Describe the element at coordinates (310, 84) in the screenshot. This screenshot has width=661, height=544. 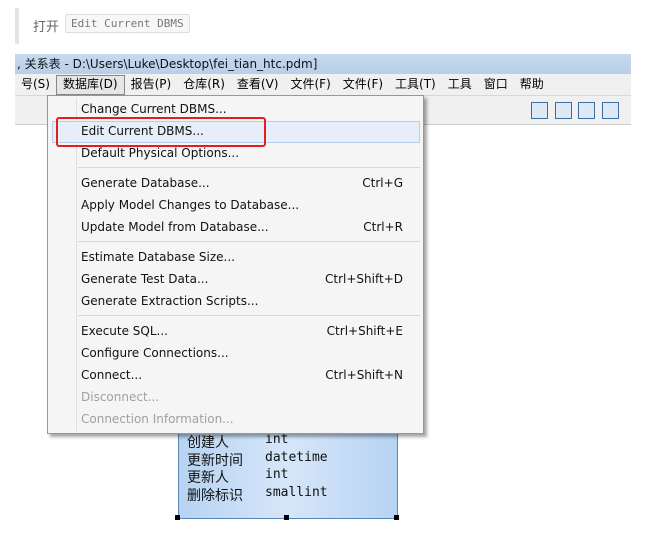
I see `menu-5: 文件(F)` at that location.